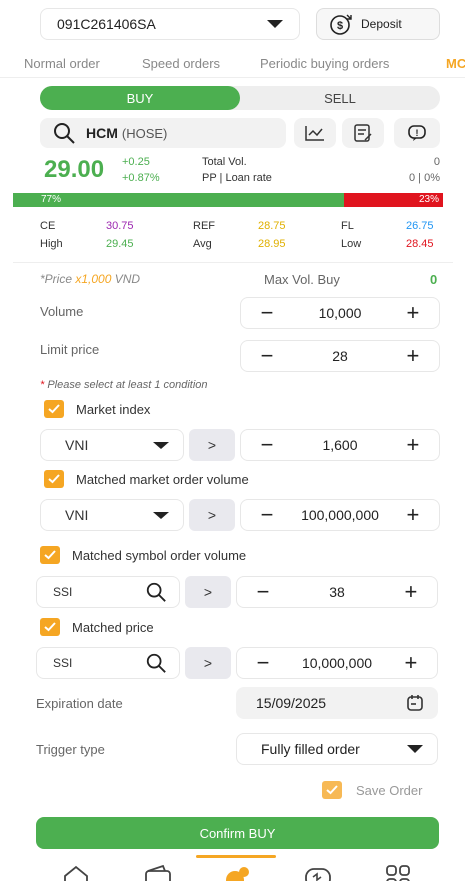 Image resolution: width=465 pixels, height=881 pixels. I want to click on market-index-select: VNI, so click(112, 445).